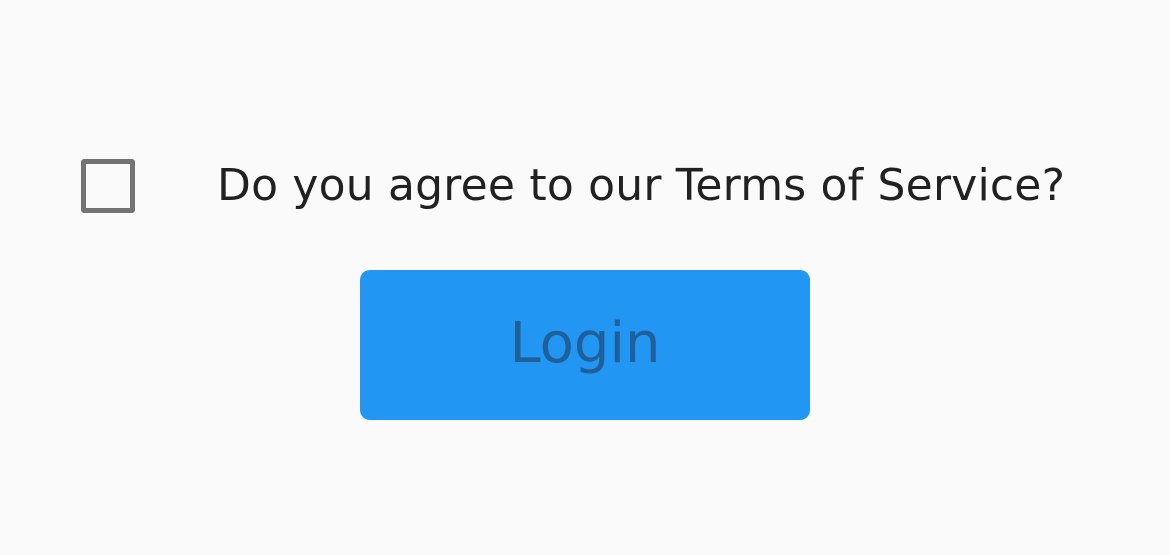 Image resolution: width=1170 pixels, height=555 pixels. I want to click on login-button-label: Login, so click(585, 343).